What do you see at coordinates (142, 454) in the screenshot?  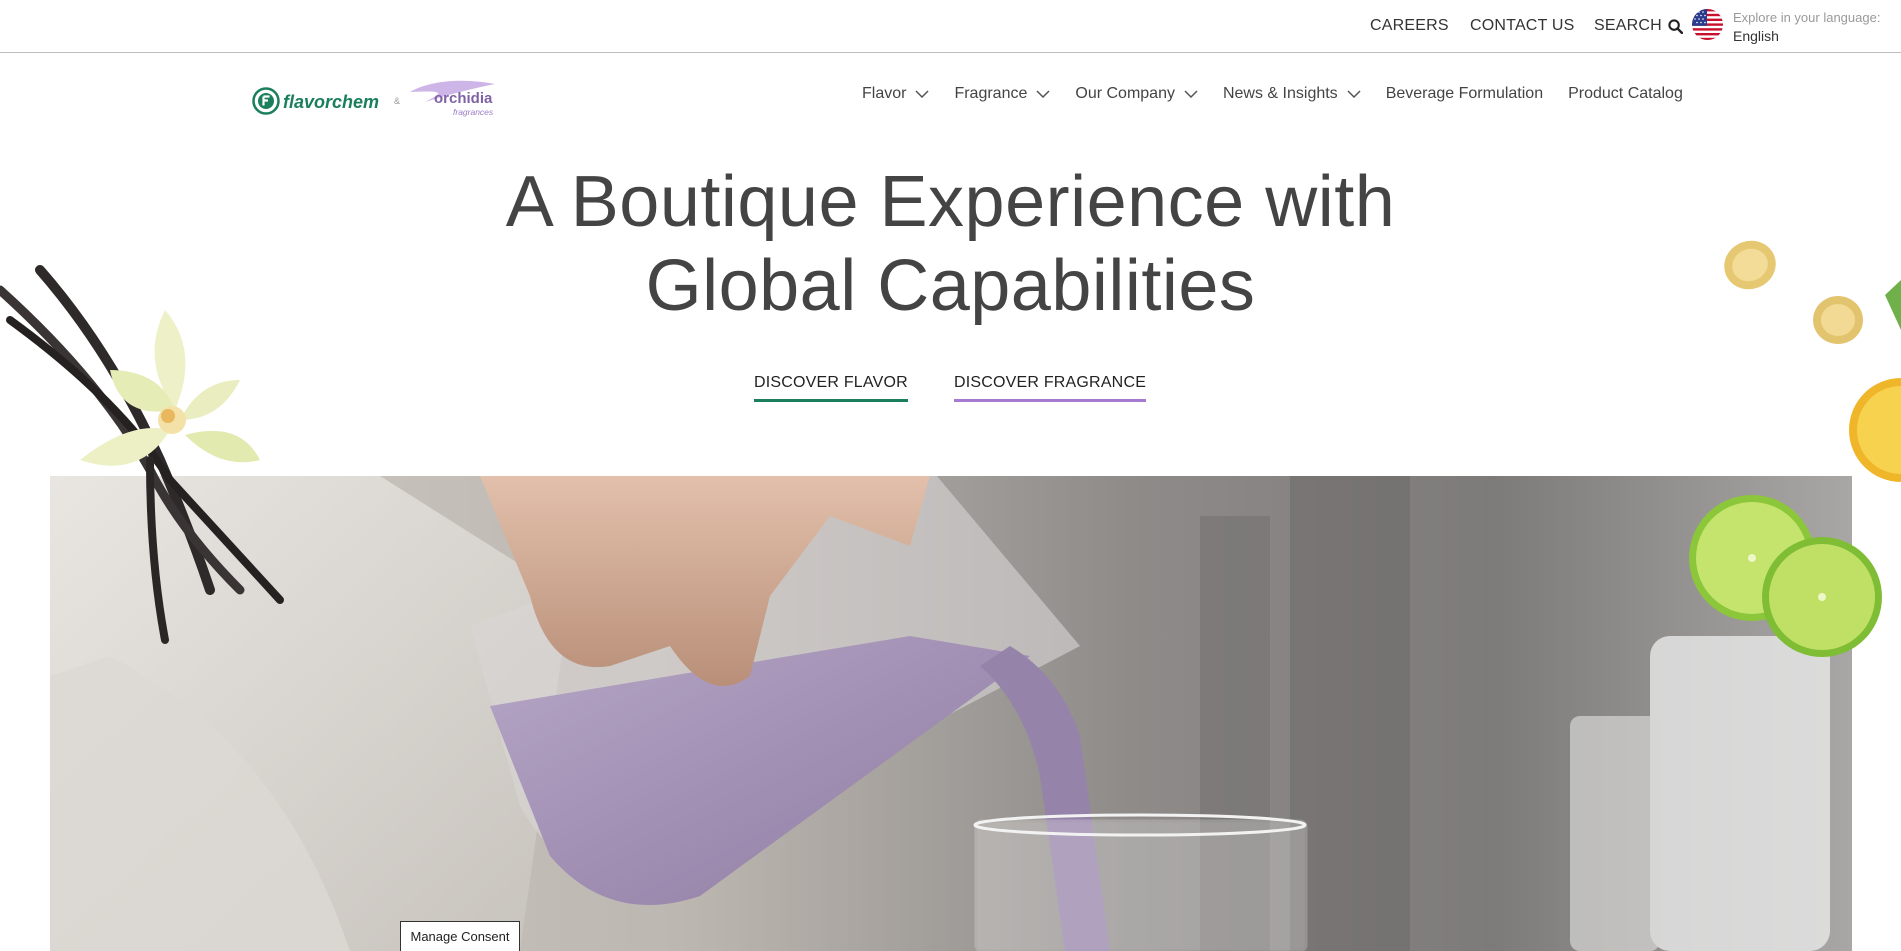 I see `vanilla-orchid-decor` at bounding box center [142, 454].